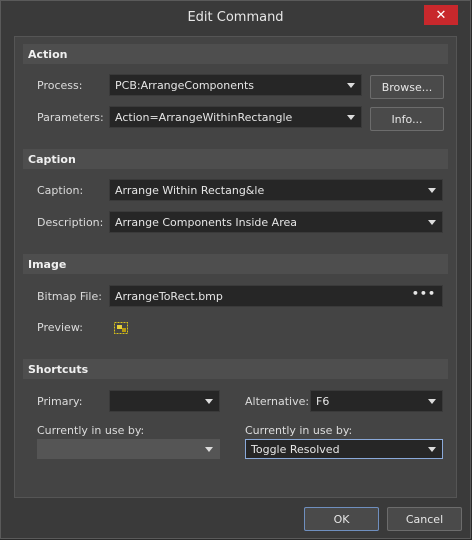 This screenshot has height=540, width=472. Describe the element at coordinates (376, 401) in the screenshot. I see `alternative-shortcut-combo: F6` at that location.